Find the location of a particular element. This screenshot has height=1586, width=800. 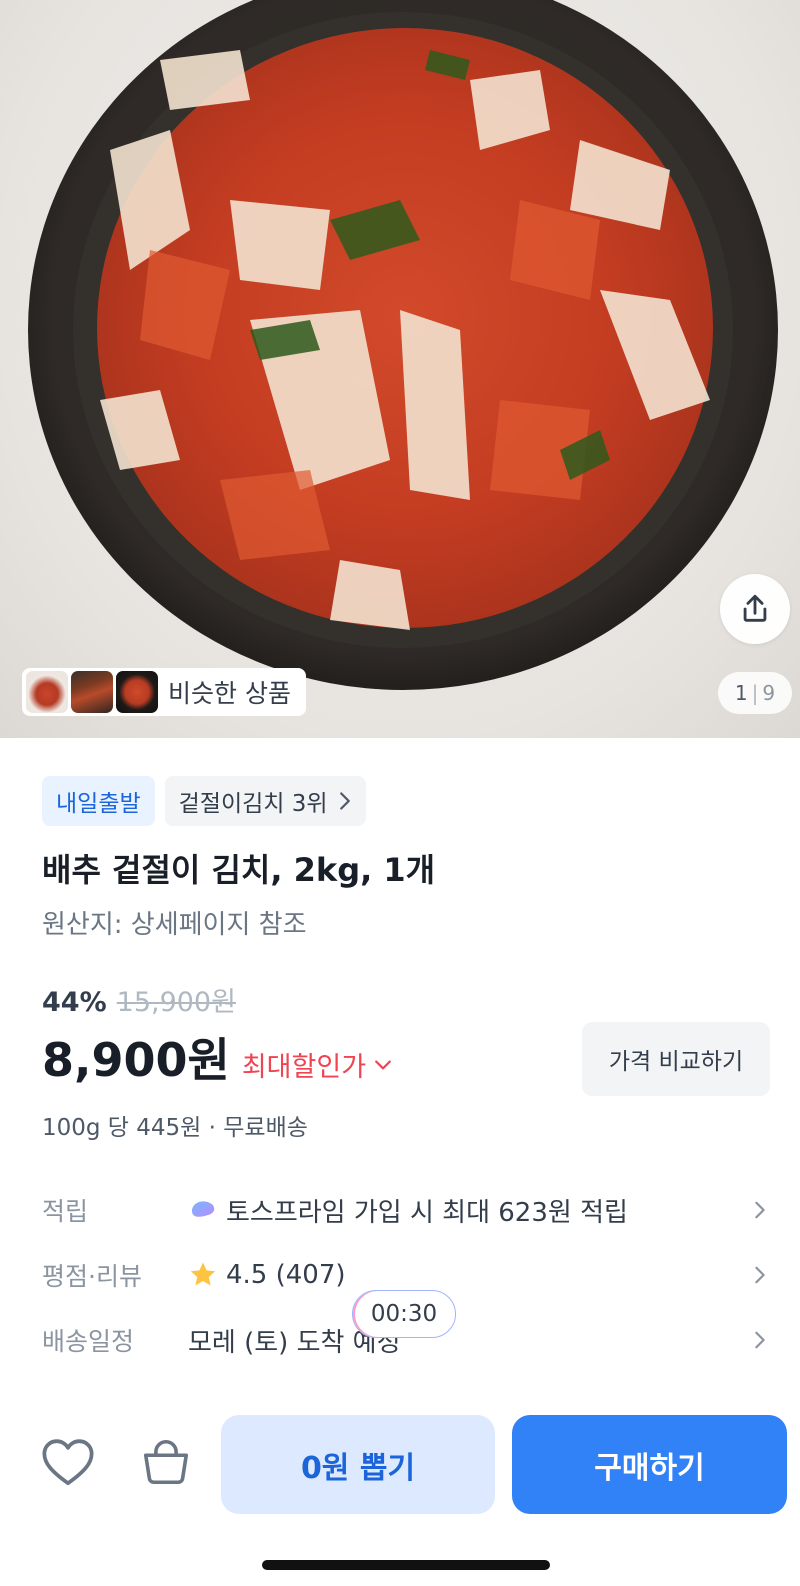

max-discount-toggle: 최대할인가 is located at coordinates (317, 1064).